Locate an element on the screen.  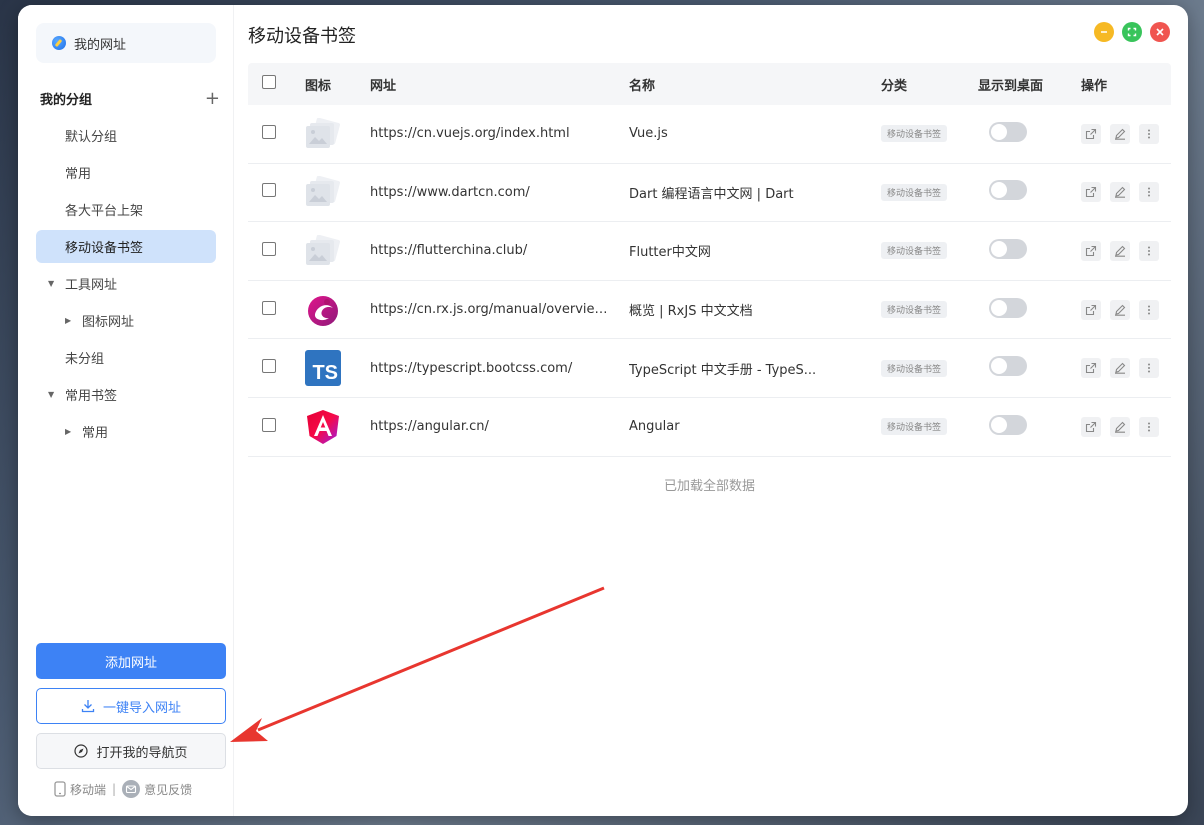
table-header: 图标 网址 名称 分类 显示到桌面 操作 is located at coordinates (709, 84).